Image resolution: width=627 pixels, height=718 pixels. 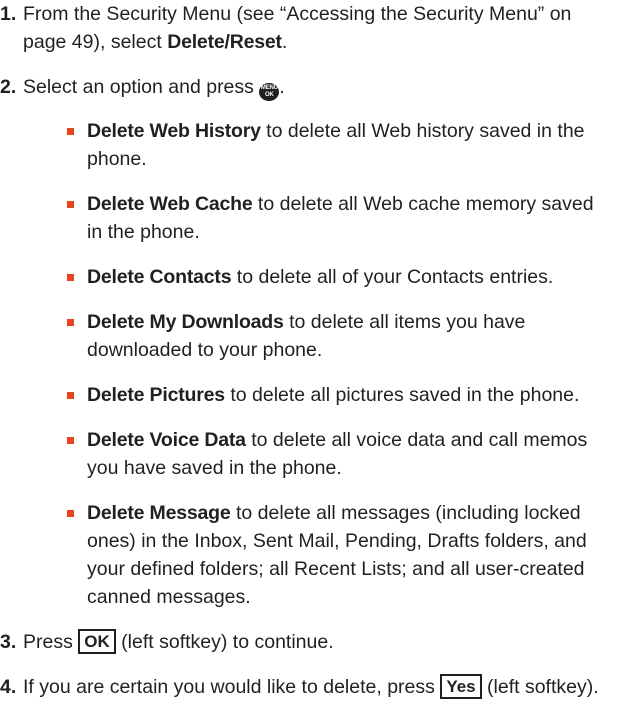 I want to click on key-label-bottom: OK, so click(x=269, y=95).